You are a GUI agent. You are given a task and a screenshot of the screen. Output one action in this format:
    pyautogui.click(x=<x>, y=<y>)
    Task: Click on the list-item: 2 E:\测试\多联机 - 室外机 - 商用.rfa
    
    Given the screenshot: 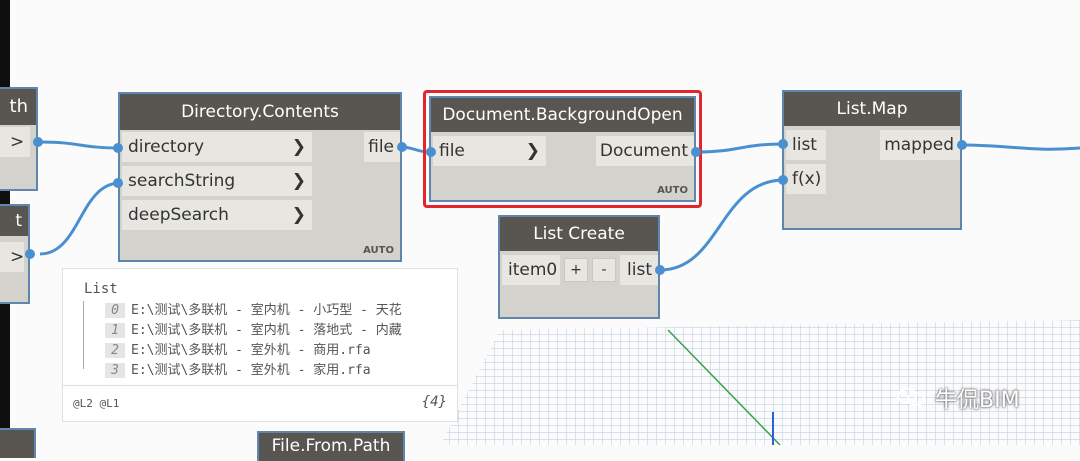 What is the action you would take?
    pyautogui.click(x=280, y=348)
    